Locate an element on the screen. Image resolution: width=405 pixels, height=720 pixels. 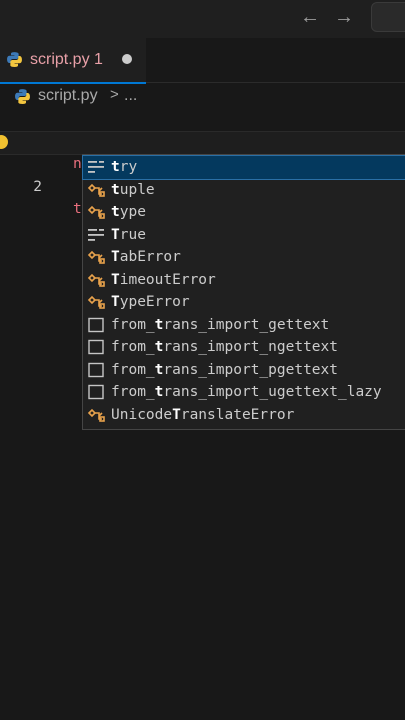
suggestion-item: from_trans_import_ngettext is located at coordinates (244, 347).